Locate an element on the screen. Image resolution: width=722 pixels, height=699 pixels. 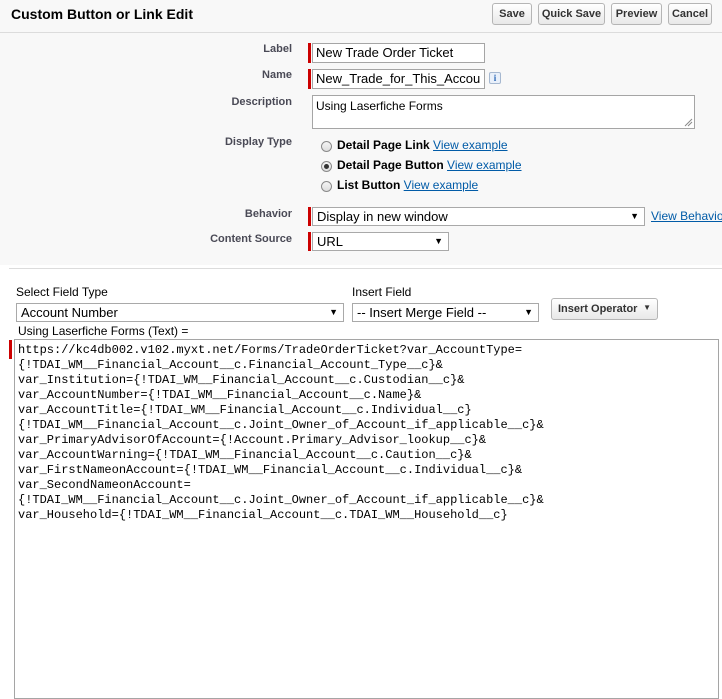
divider is located at coordinates (365, 268).